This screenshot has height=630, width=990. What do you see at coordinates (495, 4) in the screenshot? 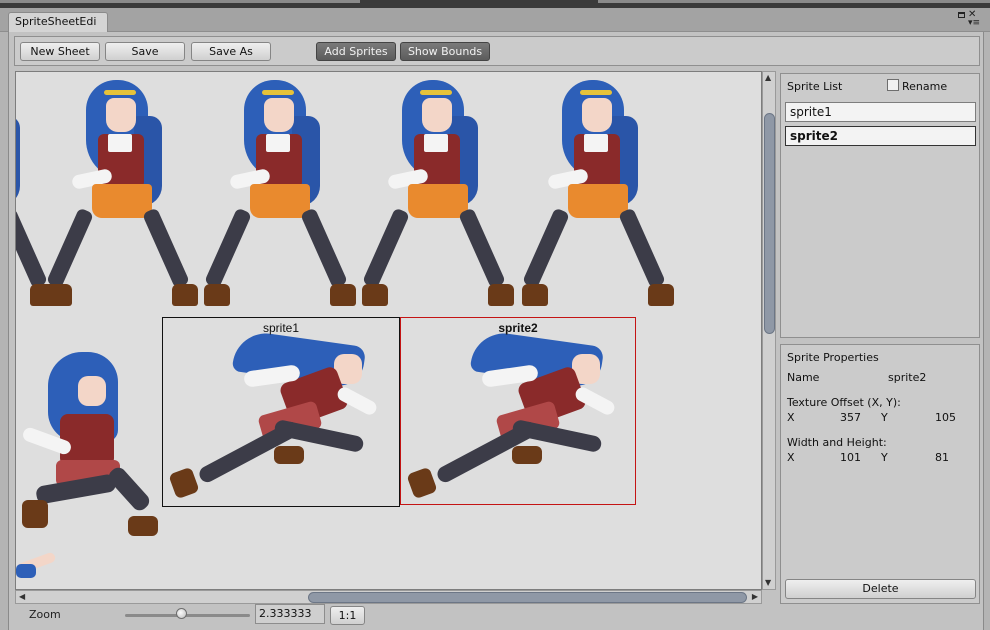
I see `top-window-strip` at bounding box center [495, 4].